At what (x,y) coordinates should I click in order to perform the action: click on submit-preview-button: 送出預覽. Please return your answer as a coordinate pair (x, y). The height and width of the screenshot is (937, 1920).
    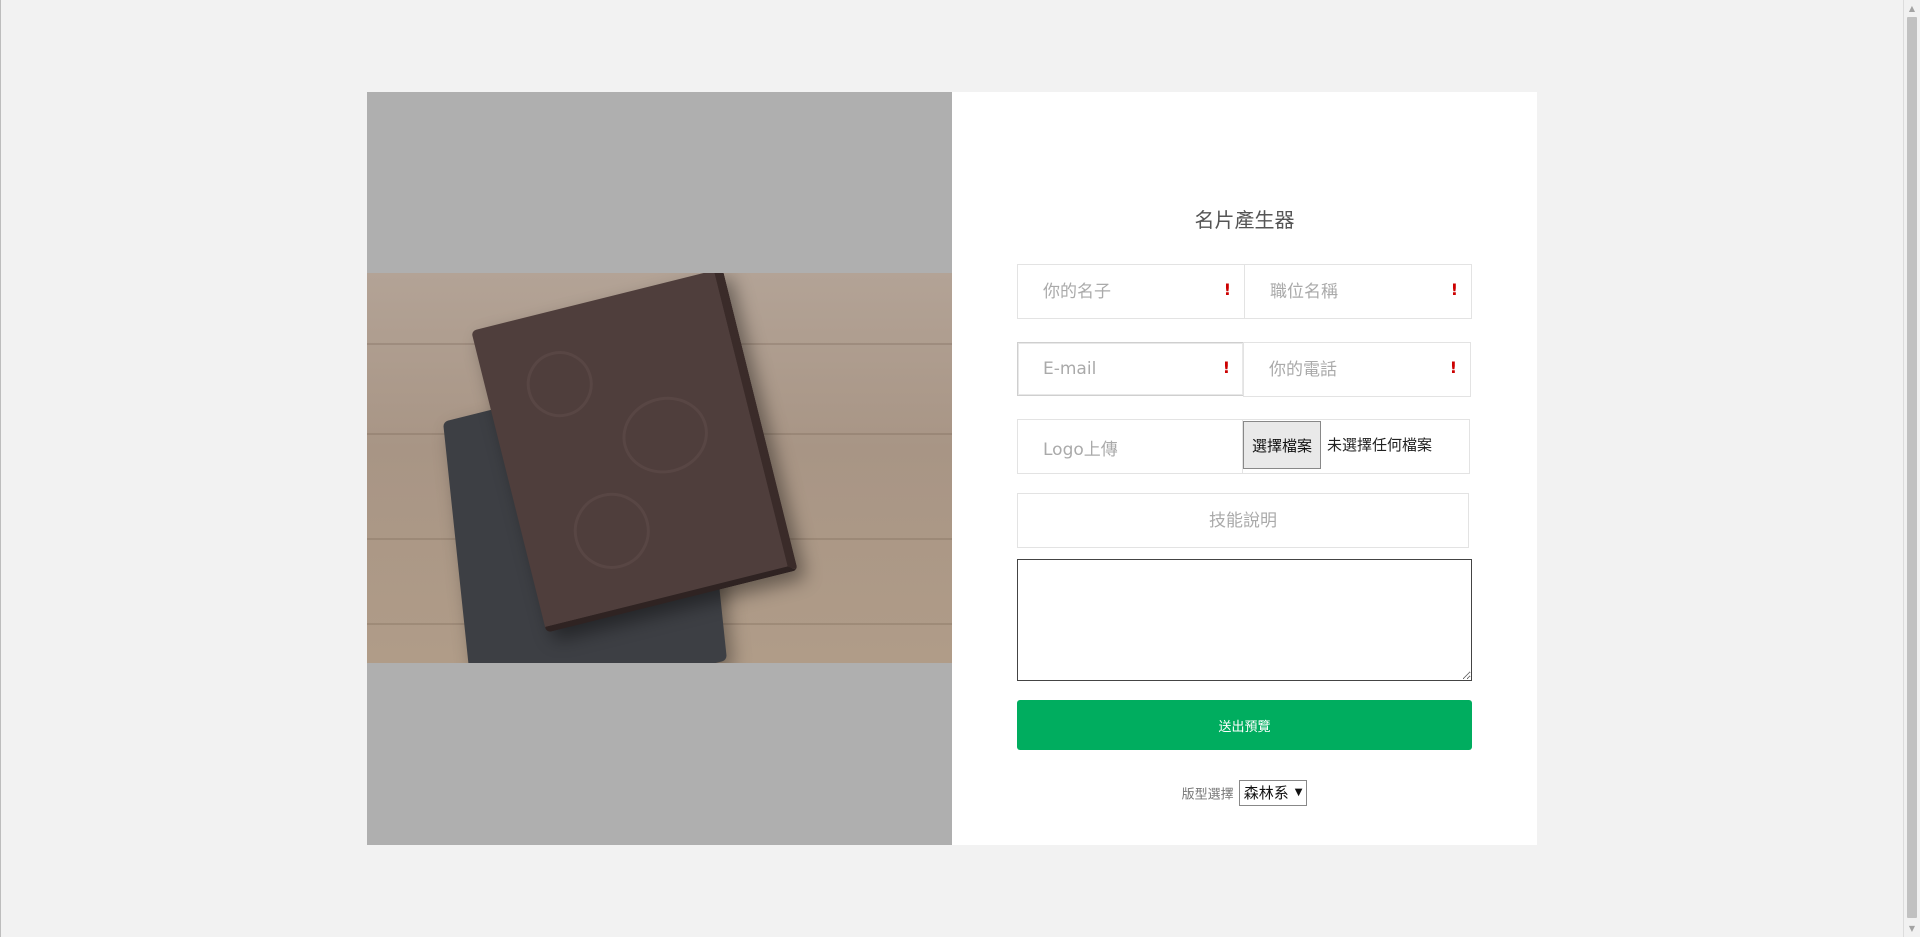
    Looking at the image, I should click on (1244, 725).